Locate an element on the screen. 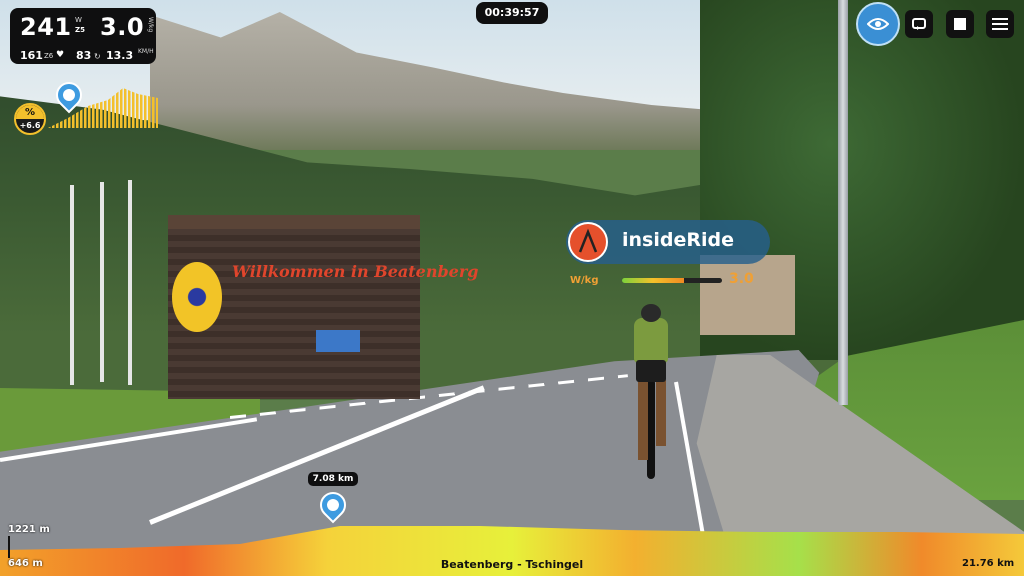 The height and width of the screenshot is (576, 1024). grade-badge: % +6.6 is located at coordinates (30, 119).